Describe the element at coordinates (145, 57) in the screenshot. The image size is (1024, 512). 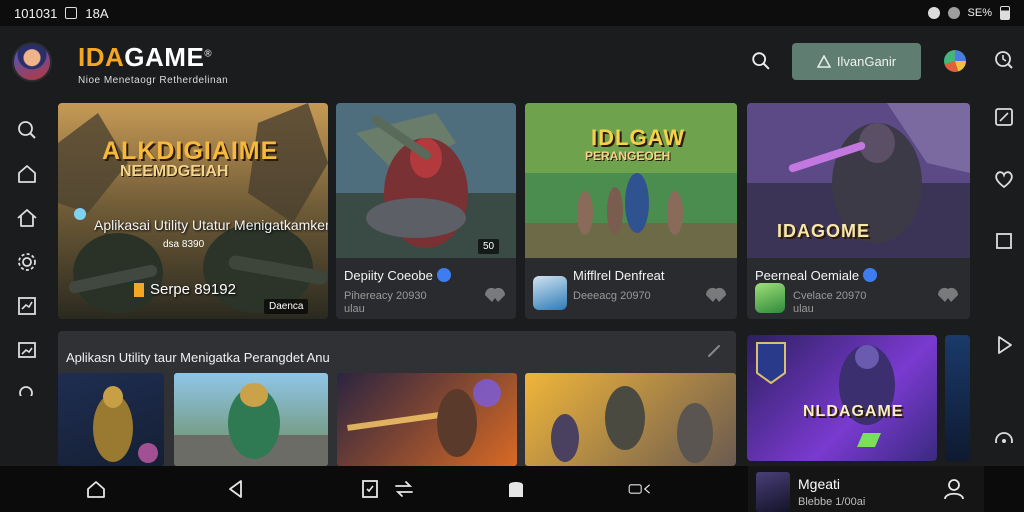
I see `brand-title: IDAGAME®` at that location.